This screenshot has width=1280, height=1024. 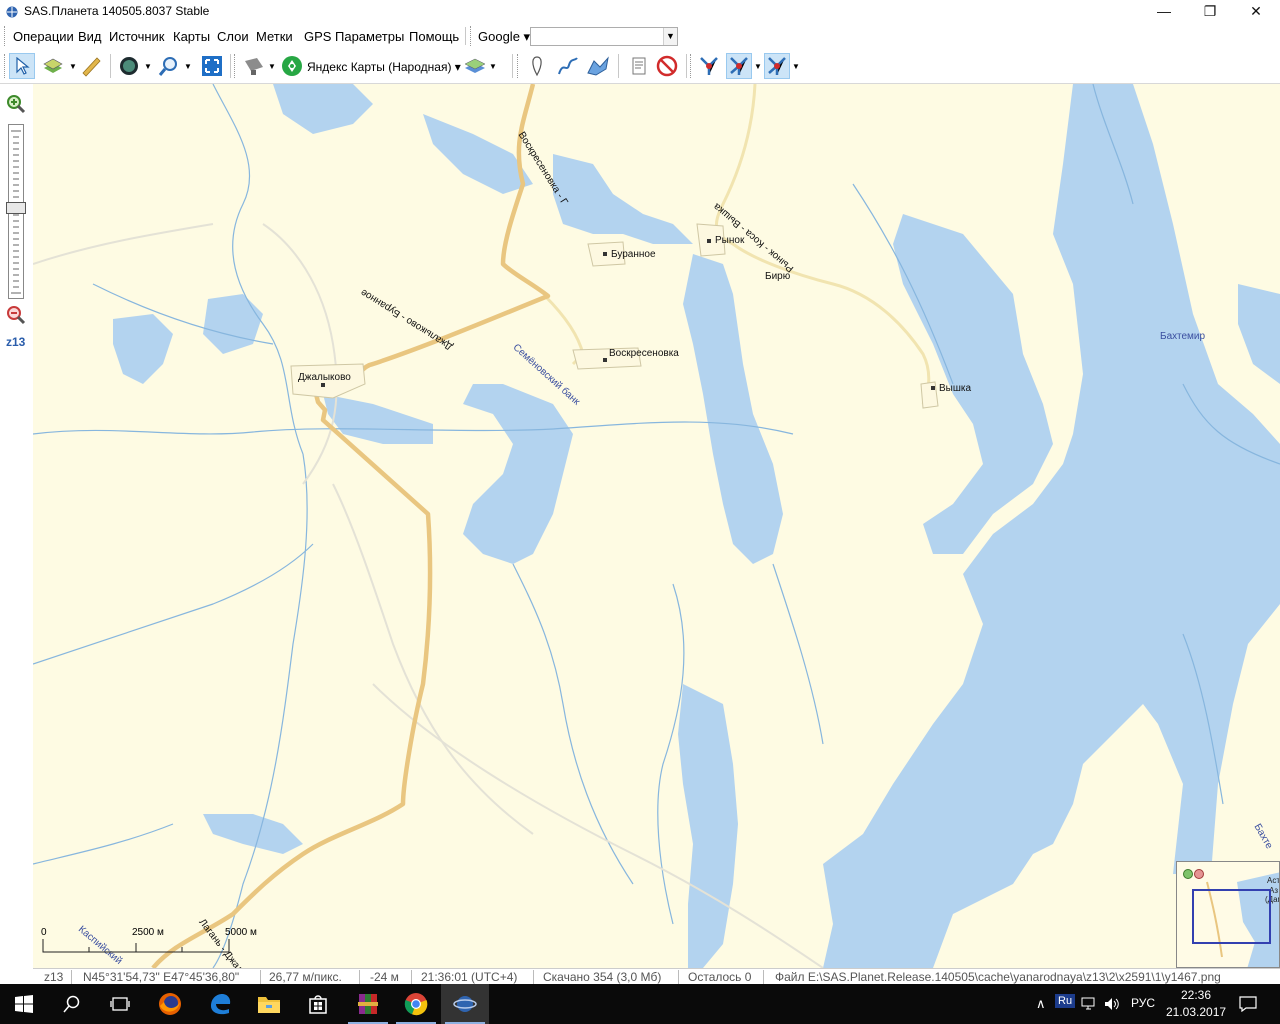 I want to click on gps-center-icon, so click(x=739, y=66).